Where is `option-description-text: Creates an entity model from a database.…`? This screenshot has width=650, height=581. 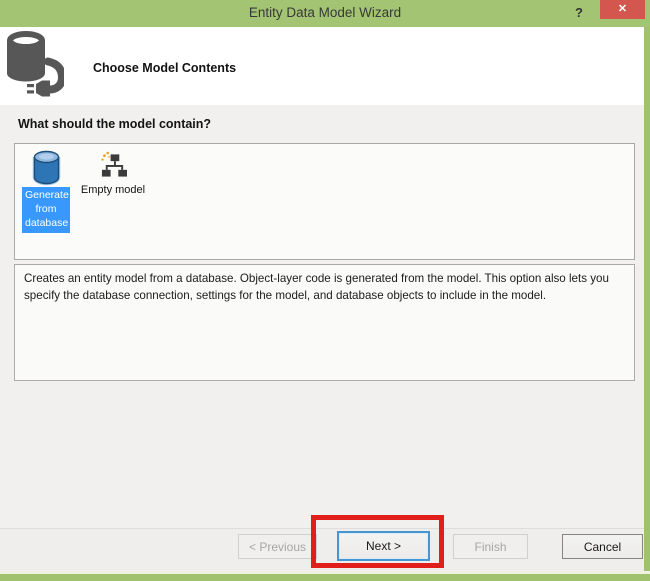 option-description-text: Creates an entity model from a database.… is located at coordinates (316, 287).